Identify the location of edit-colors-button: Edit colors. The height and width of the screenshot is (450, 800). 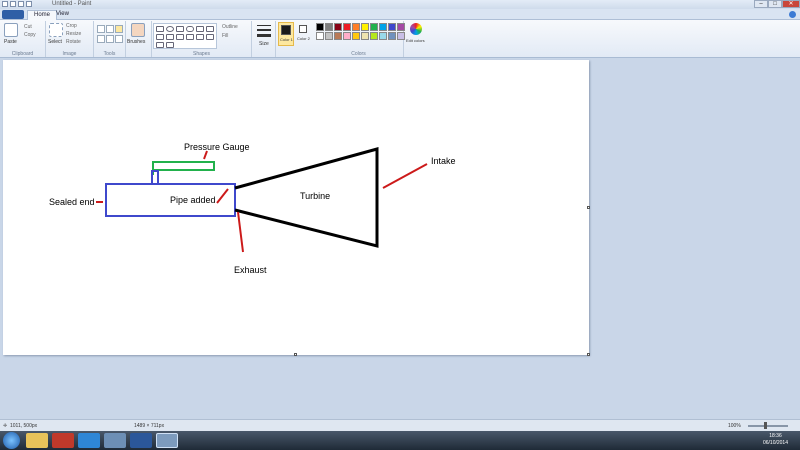
(415, 40).